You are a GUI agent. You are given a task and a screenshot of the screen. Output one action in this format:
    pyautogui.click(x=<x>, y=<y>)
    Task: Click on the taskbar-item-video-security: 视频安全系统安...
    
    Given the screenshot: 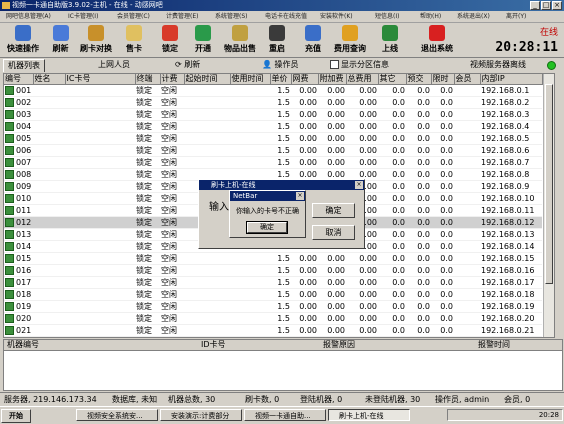 What is the action you would take?
    pyautogui.click(x=117, y=415)
    